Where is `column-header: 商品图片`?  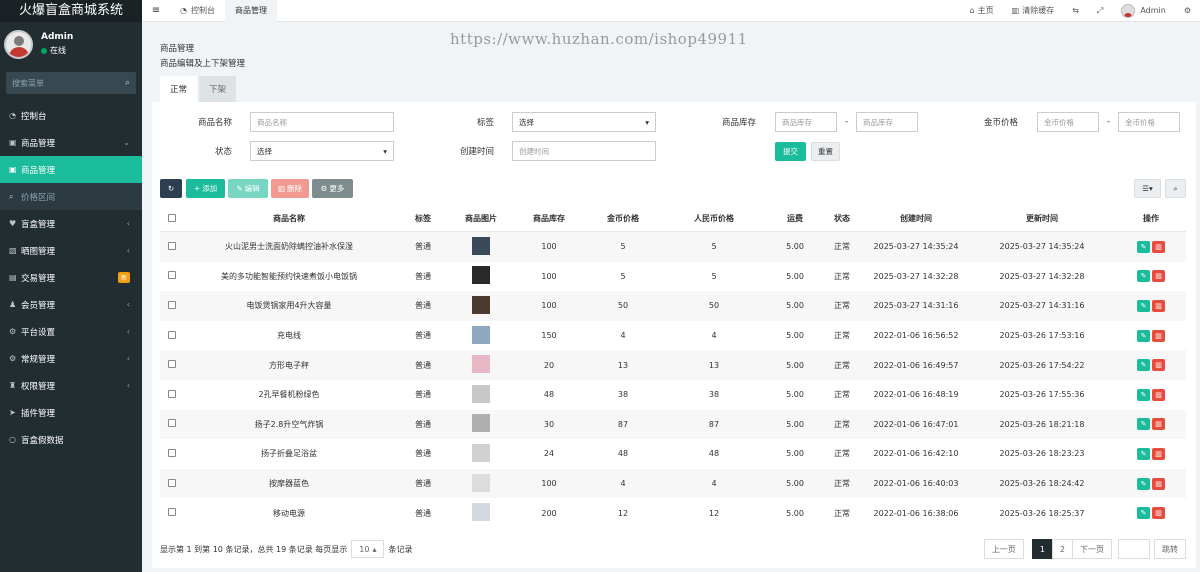
column-header: 商品图片 is located at coordinates (481, 218).